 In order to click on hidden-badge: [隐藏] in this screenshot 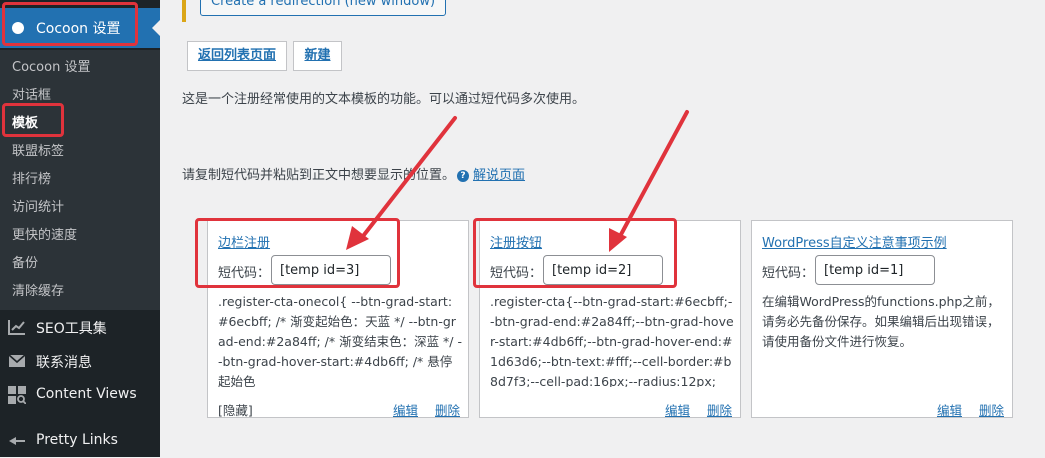, I will do `click(235, 410)`.